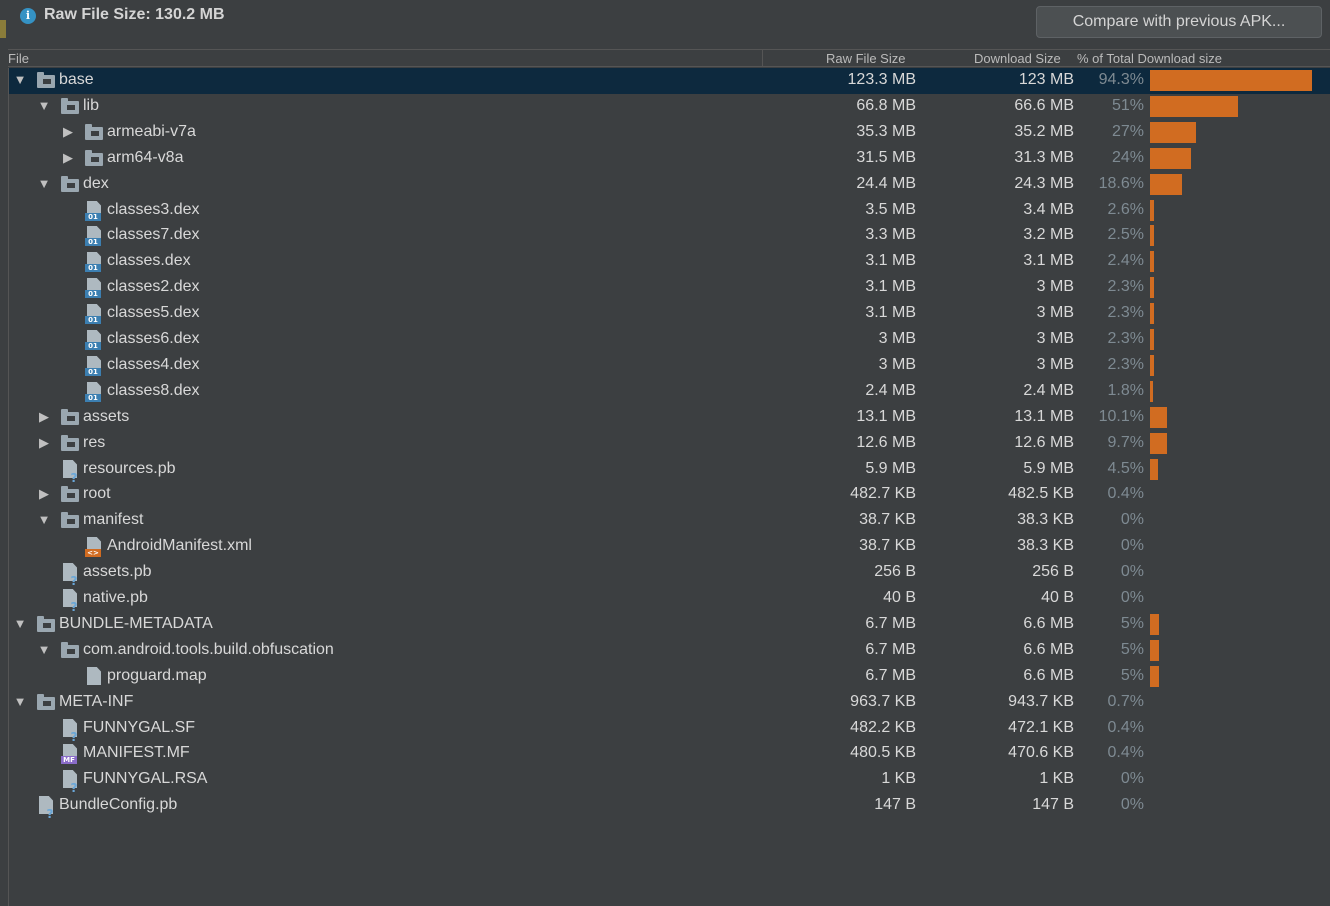 Image resolution: width=1330 pixels, height=906 pixels. Describe the element at coordinates (1041, 752) in the screenshot. I see `download-size-cell: 470.6 KB` at that location.